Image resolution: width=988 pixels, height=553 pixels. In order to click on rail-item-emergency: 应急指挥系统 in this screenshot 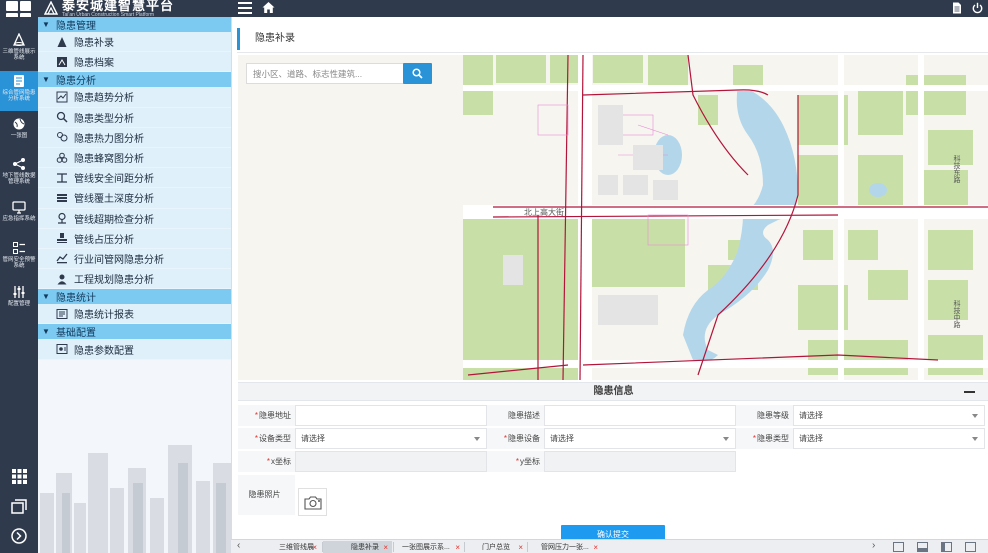, I will do `click(19, 216)`.